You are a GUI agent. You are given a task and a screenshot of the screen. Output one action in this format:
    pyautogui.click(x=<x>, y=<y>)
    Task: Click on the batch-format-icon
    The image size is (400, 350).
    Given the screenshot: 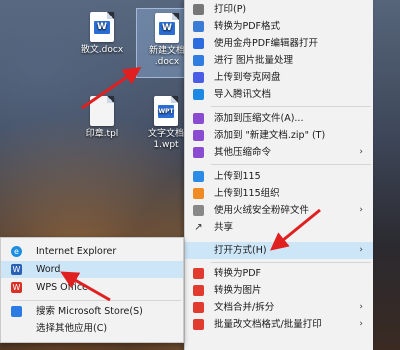 What is the action you would take?
    pyautogui.click(x=198, y=324)
    